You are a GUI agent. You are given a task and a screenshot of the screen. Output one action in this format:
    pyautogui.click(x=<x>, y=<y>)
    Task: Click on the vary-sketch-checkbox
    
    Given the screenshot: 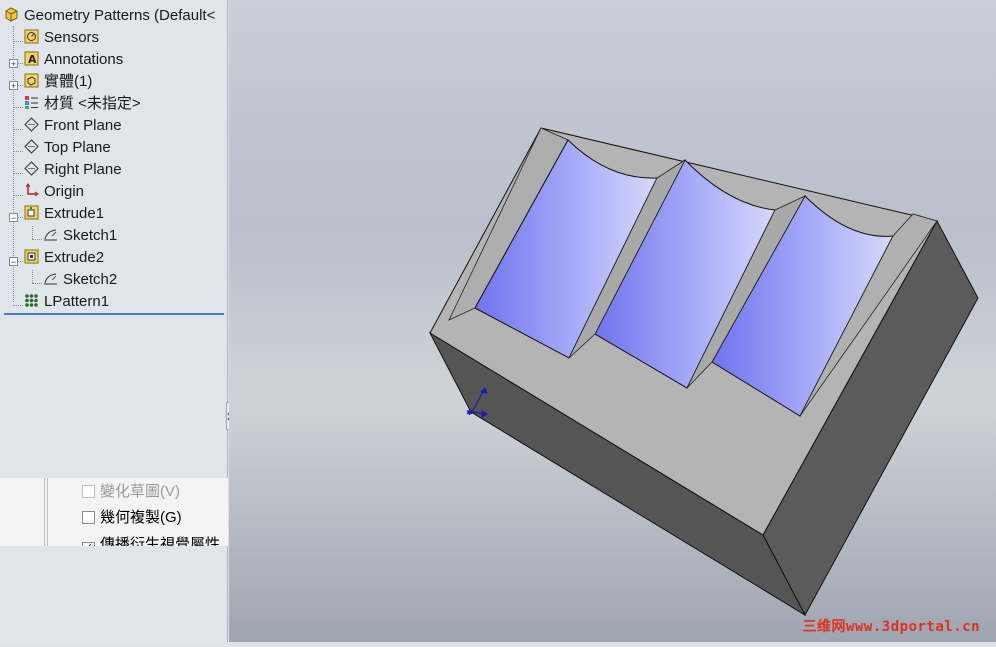 What is the action you would take?
    pyautogui.click(x=88, y=491)
    